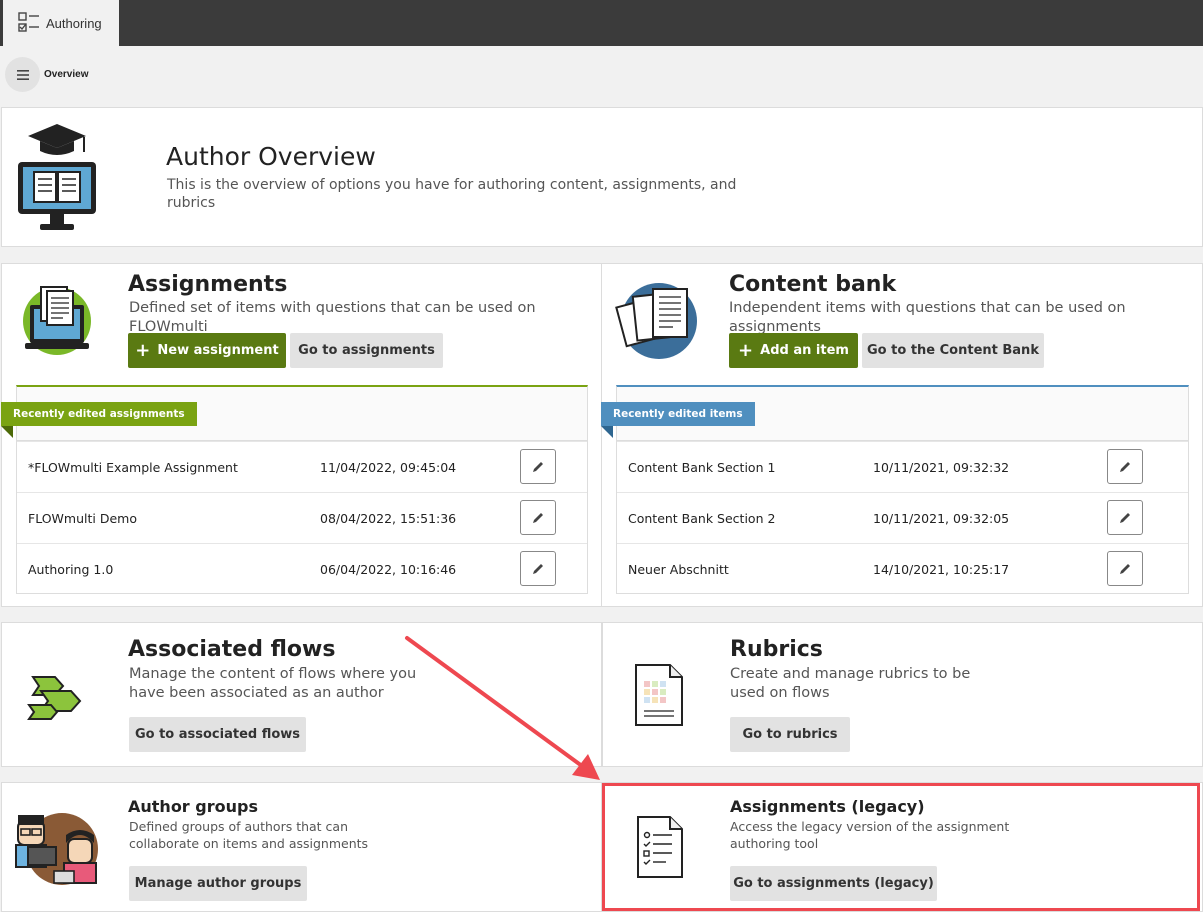 This screenshot has width=1203, height=912. What do you see at coordinates (953, 350) in the screenshot?
I see `go-to-content-bank-button: Go to the Content Bank` at bounding box center [953, 350].